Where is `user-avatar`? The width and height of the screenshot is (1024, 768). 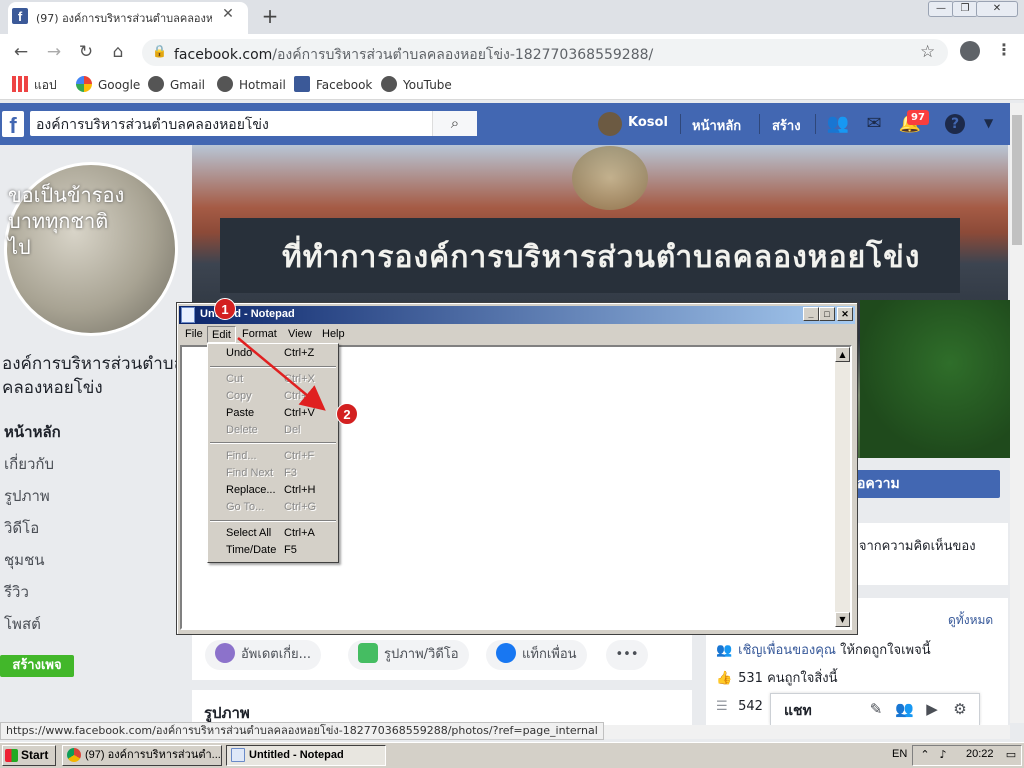 user-avatar is located at coordinates (610, 124).